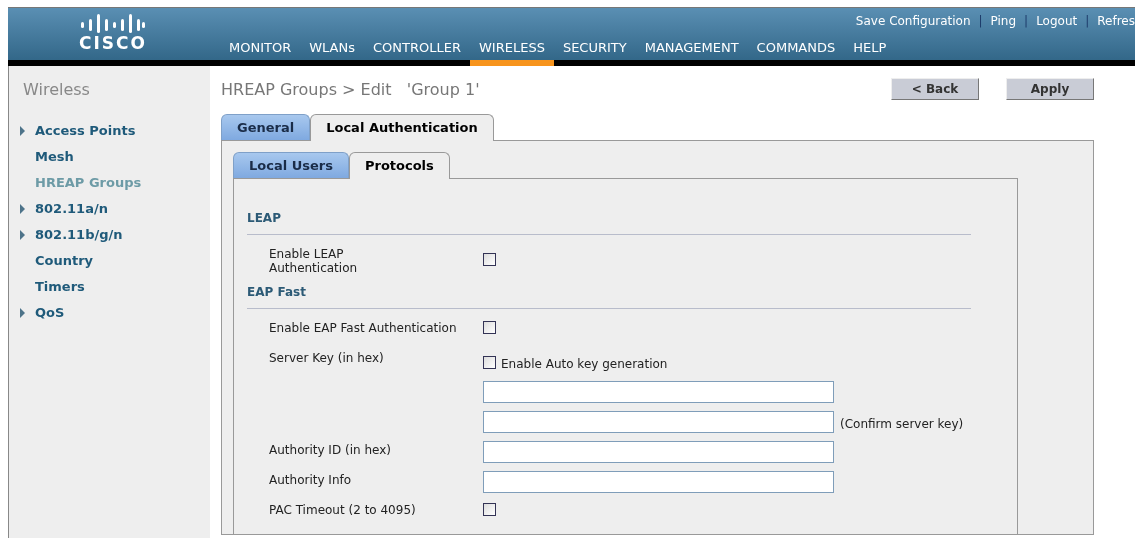 Image resolution: width=1135 pixels, height=539 pixels. Describe the element at coordinates (1057, 21) in the screenshot. I see `top-link: Logout` at that location.